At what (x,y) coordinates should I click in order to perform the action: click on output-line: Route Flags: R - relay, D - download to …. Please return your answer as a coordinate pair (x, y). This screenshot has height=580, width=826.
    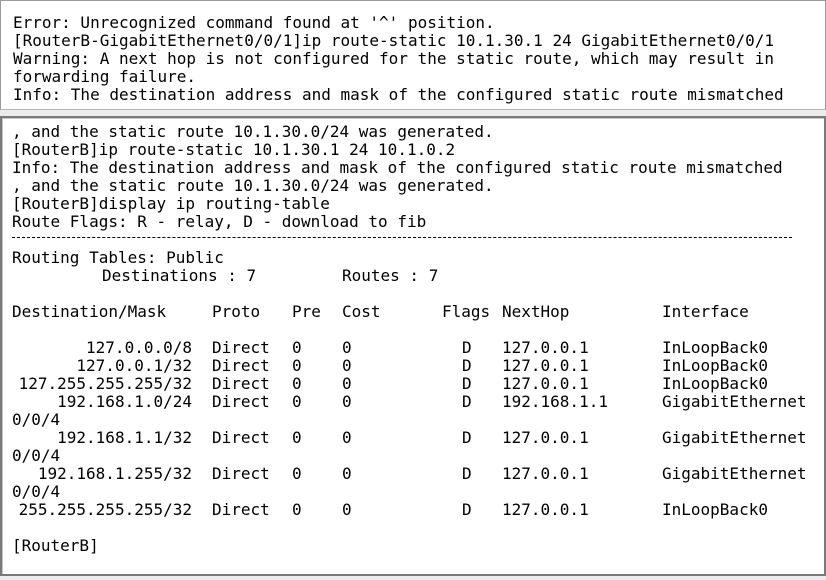
    Looking at the image, I should click on (219, 221).